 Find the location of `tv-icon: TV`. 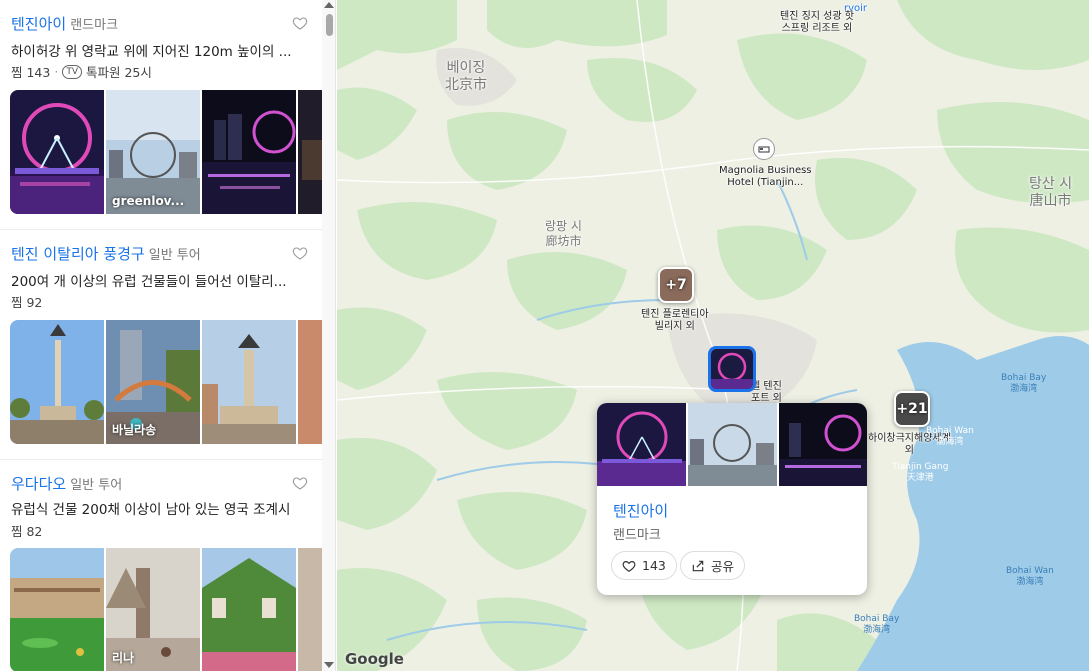

tv-icon: TV is located at coordinates (72, 71).